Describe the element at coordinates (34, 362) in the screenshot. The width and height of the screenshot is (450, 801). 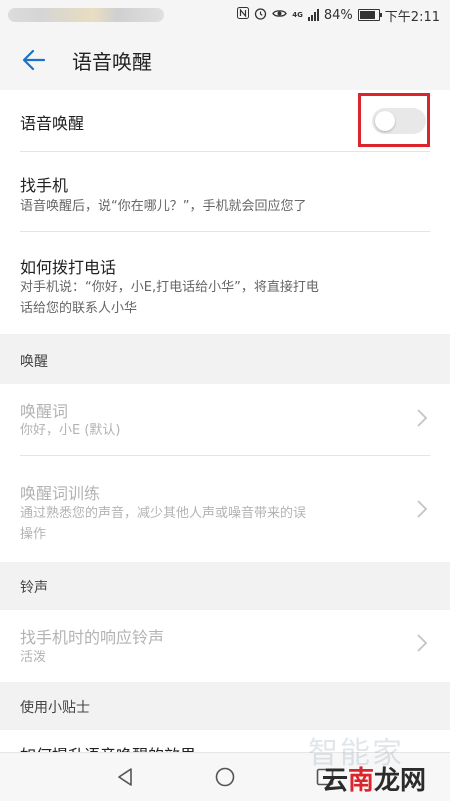
I see `section-title: 唤醒` at that location.